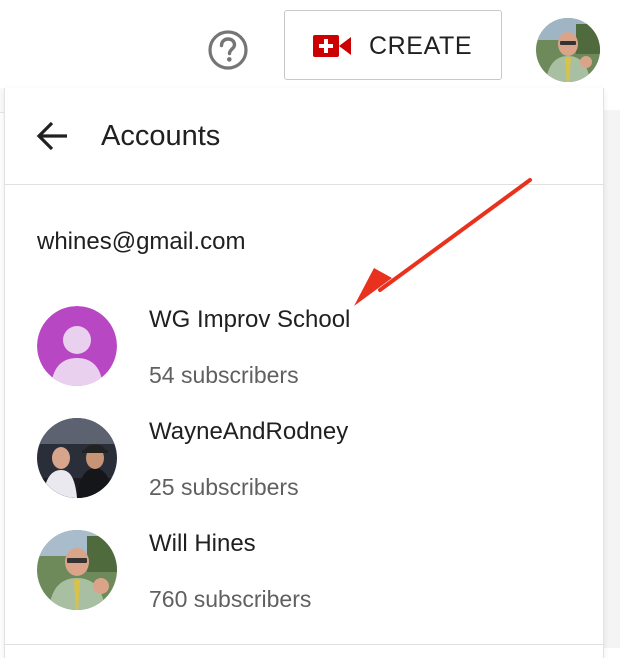 The width and height of the screenshot is (620, 658). What do you see at coordinates (611, 379) in the screenshot?
I see `panel-side-shadow` at bounding box center [611, 379].